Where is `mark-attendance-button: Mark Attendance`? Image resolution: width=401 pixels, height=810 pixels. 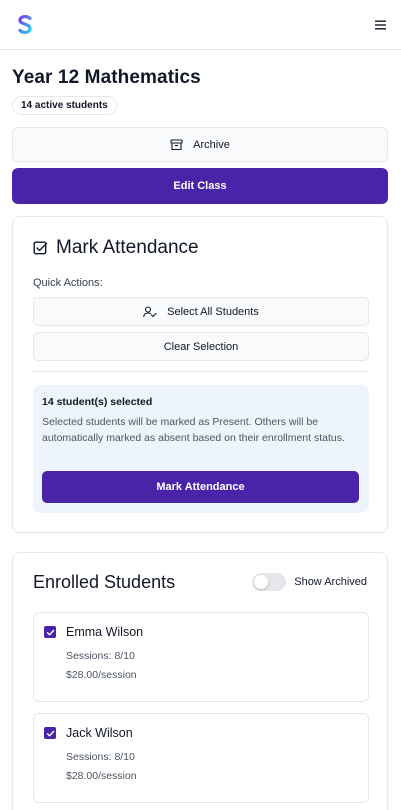 mark-attendance-button: Mark Attendance is located at coordinates (200, 487).